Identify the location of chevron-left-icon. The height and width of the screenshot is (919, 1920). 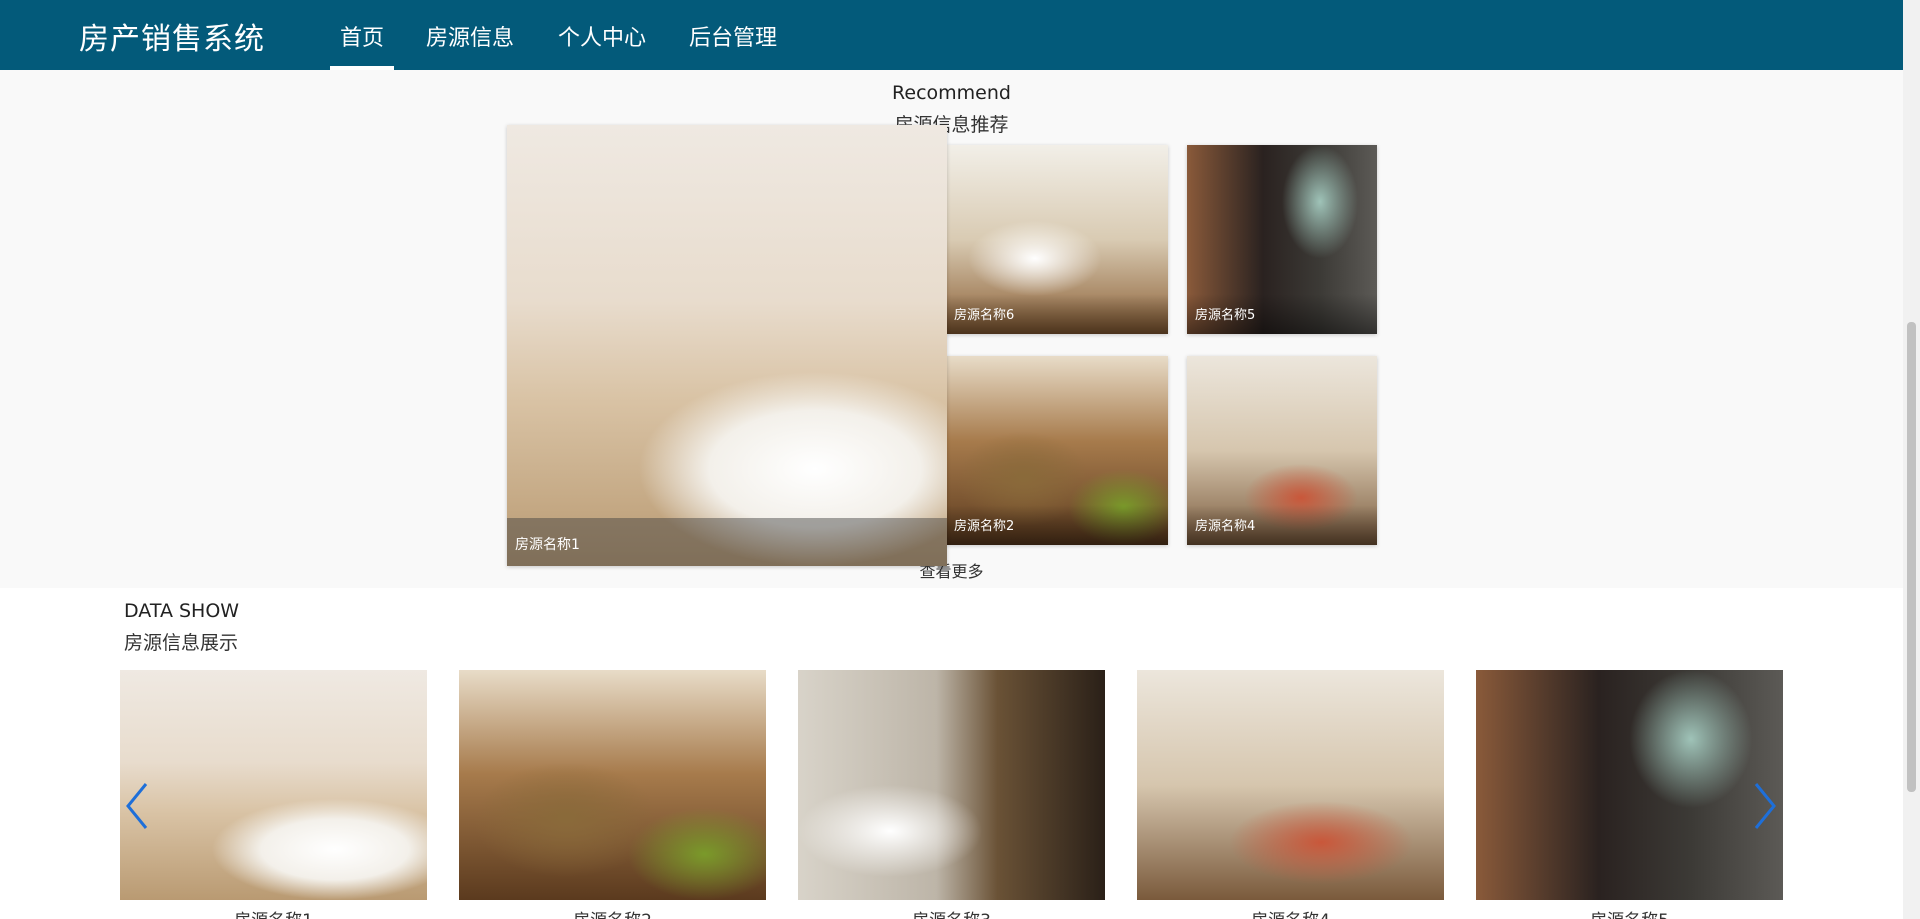
(137, 806).